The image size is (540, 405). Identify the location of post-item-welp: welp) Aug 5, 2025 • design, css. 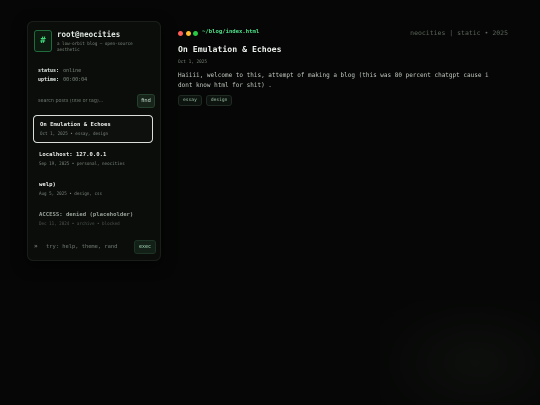
(93, 190).